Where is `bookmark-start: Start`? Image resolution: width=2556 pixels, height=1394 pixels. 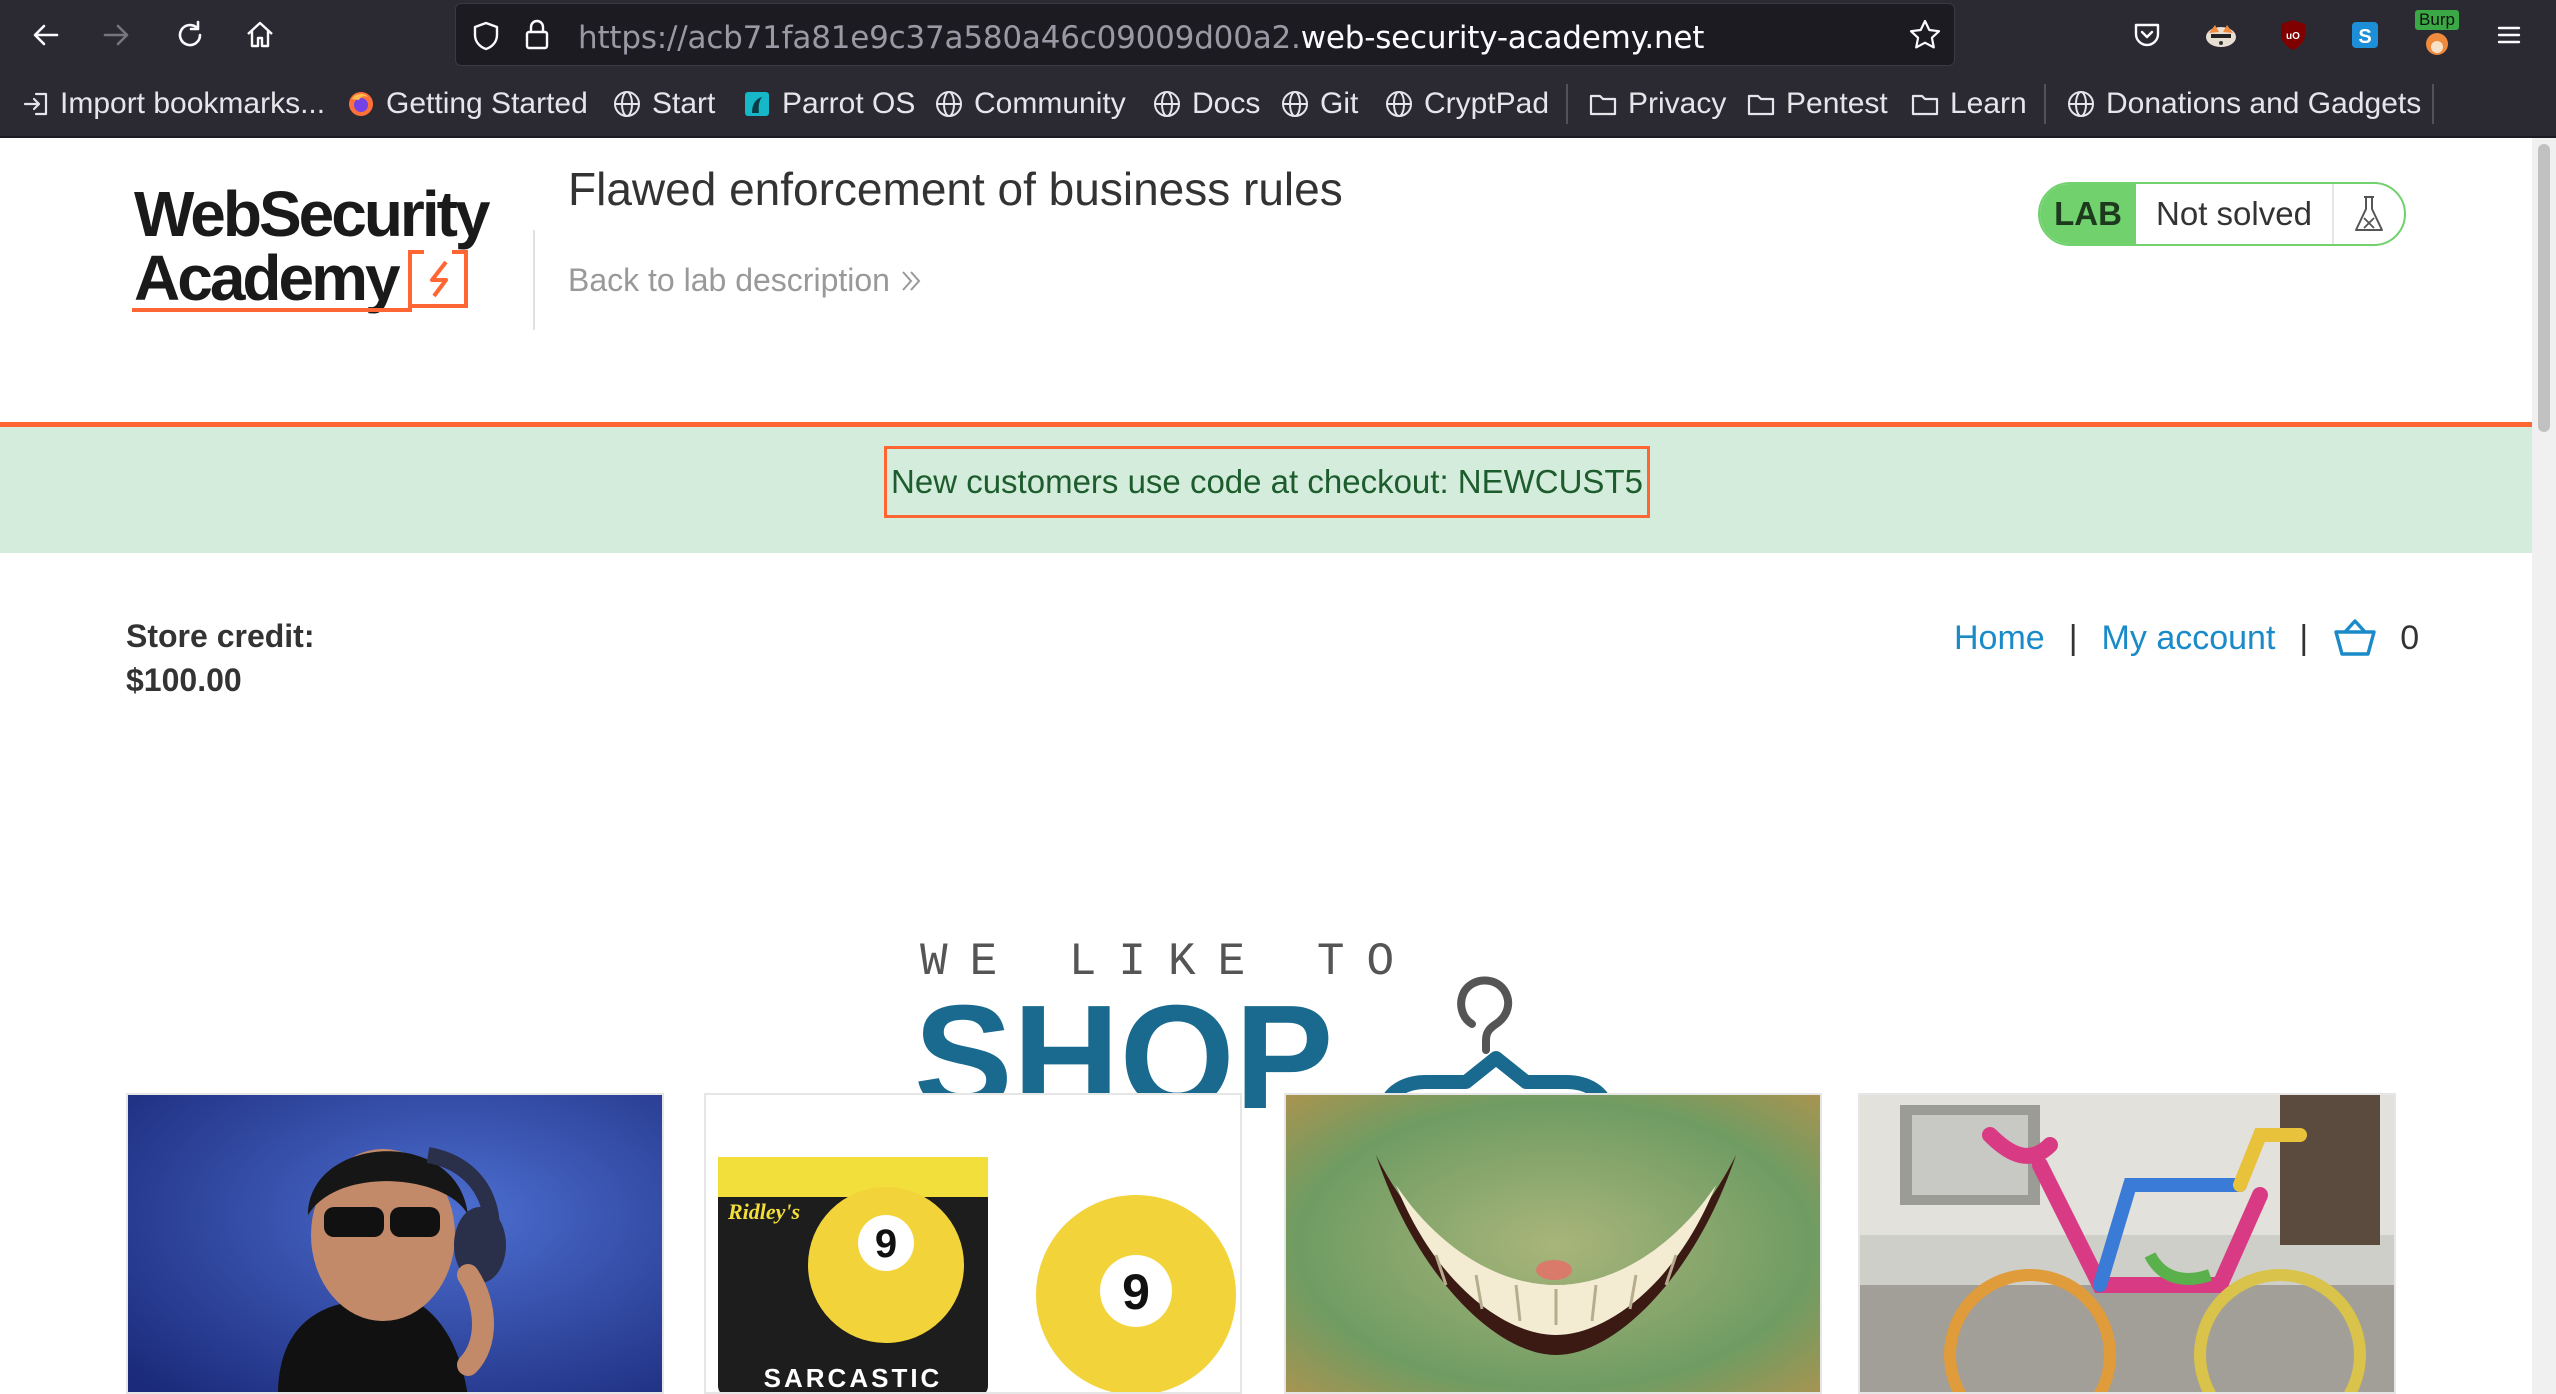
bookmark-start: Start is located at coordinates (663, 104).